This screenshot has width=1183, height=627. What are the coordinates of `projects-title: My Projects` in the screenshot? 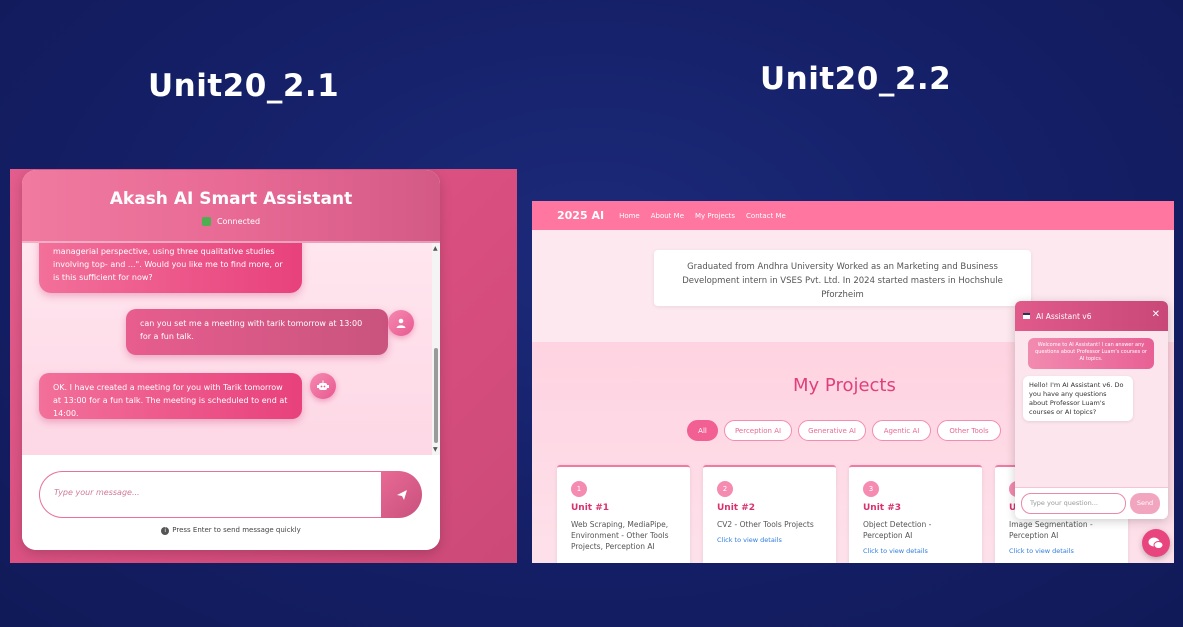 It's located at (844, 385).